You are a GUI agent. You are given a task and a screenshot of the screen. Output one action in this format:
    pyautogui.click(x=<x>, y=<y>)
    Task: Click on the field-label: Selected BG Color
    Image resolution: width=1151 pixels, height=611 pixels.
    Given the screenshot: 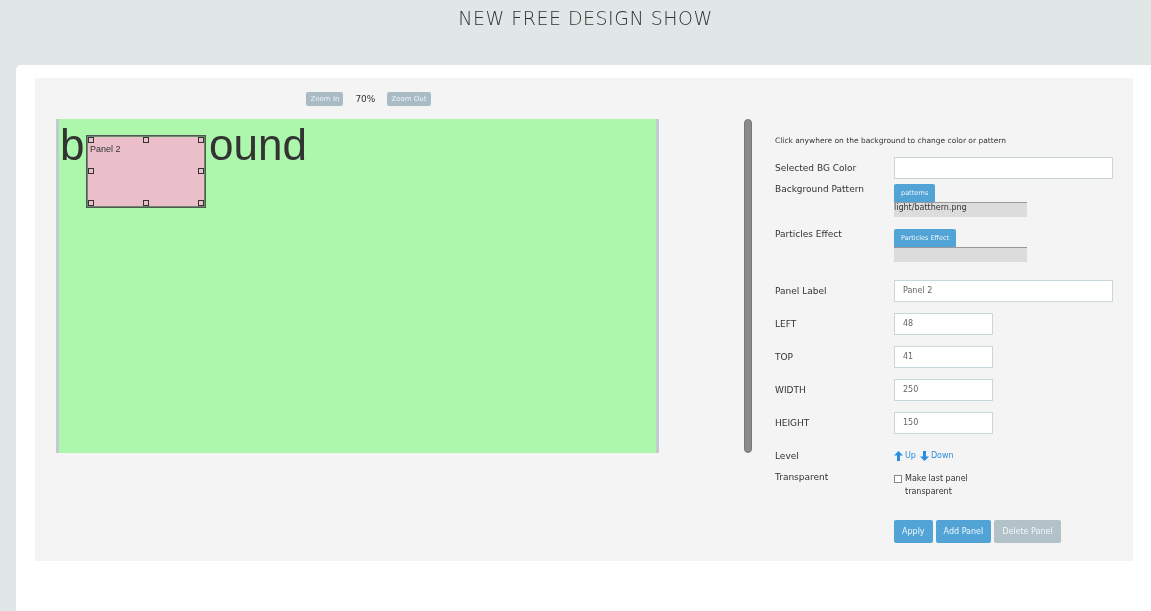 What is the action you would take?
    pyautogui.click(x=816, y=167)
    